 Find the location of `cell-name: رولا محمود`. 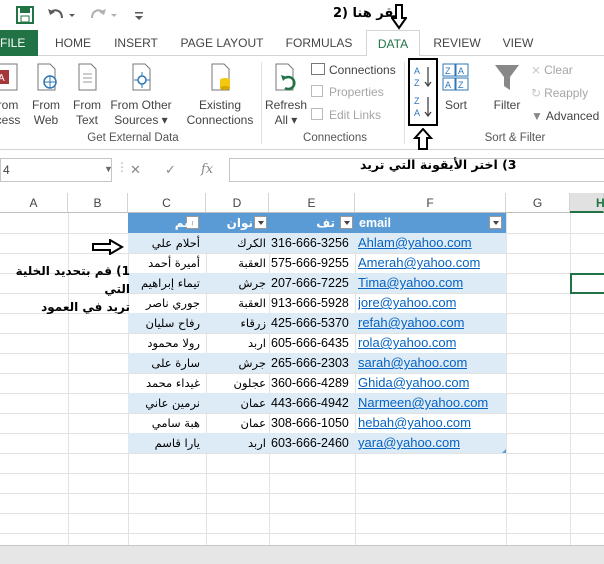

cell-name: رولا محمود is located at coordinates (163, 343).